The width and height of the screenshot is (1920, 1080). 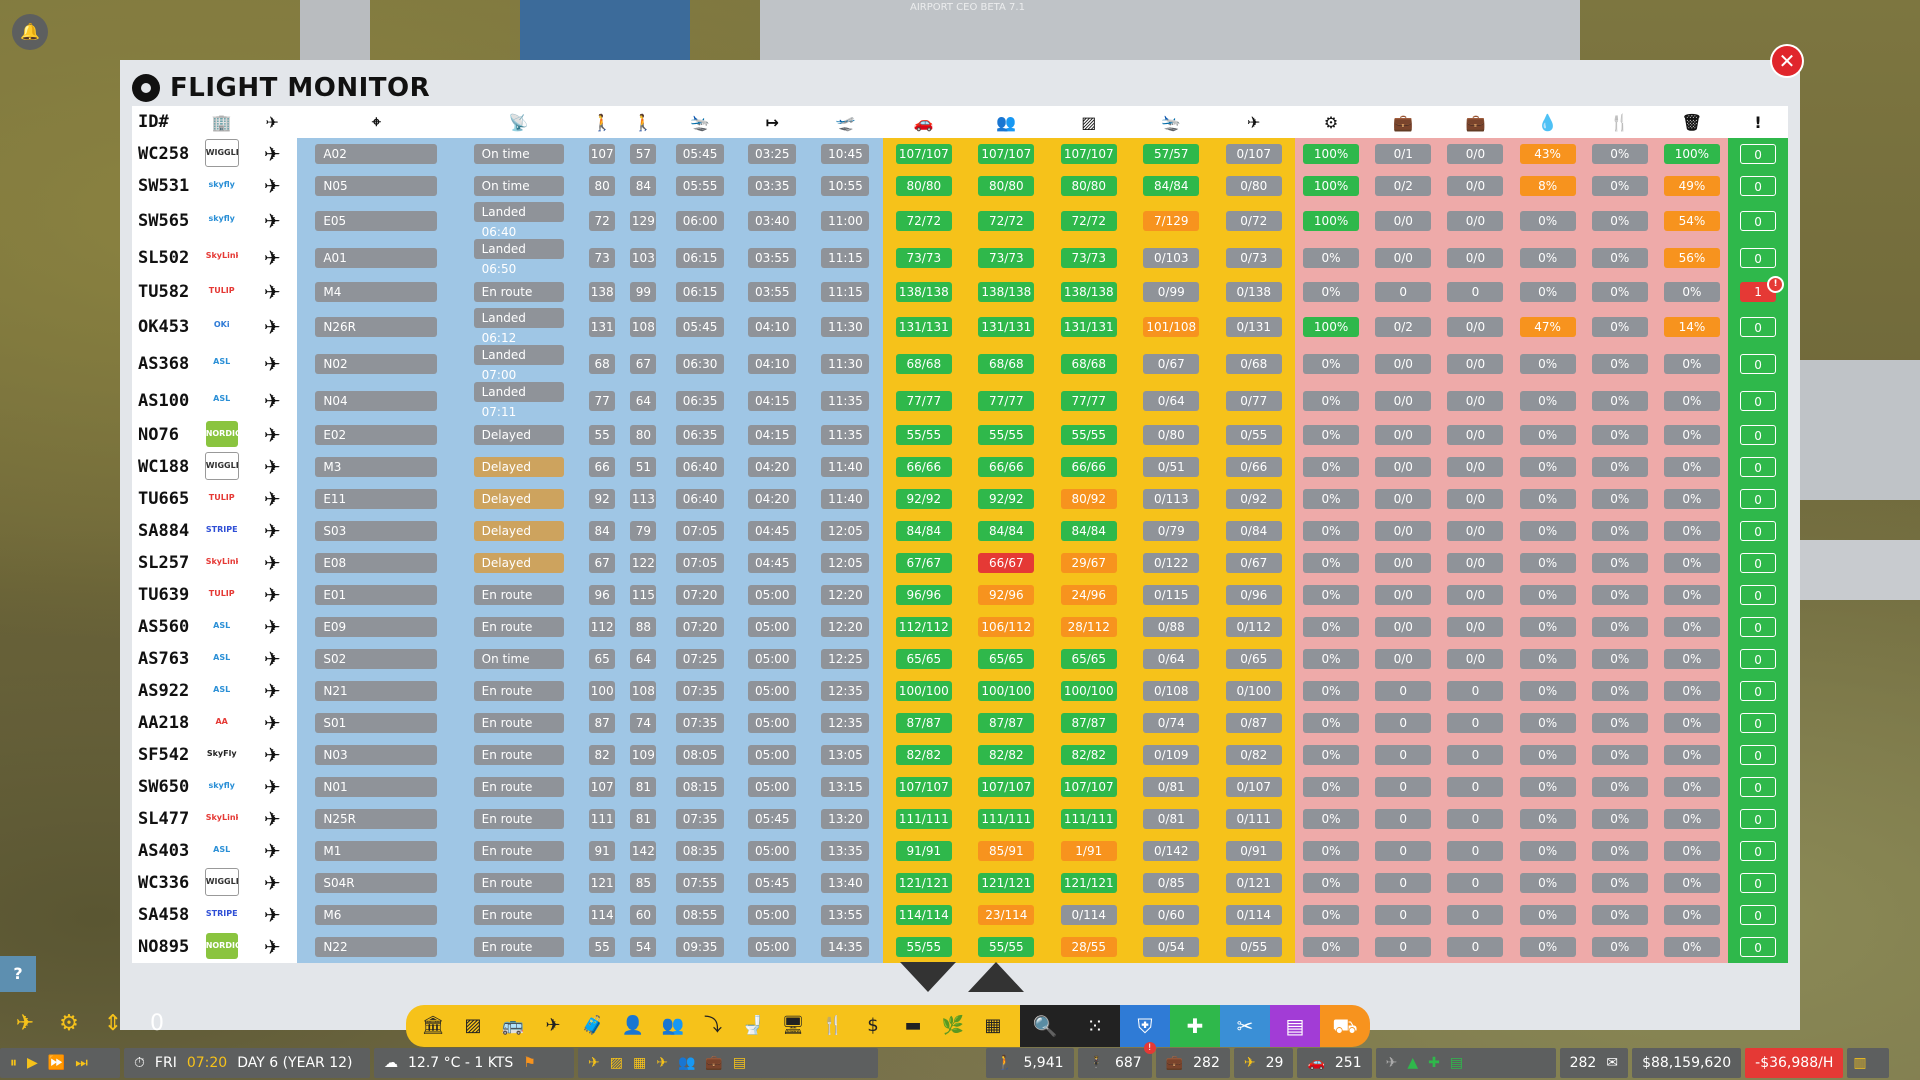 I want to click on flight-id: NO76, so click(x=164, y=435).